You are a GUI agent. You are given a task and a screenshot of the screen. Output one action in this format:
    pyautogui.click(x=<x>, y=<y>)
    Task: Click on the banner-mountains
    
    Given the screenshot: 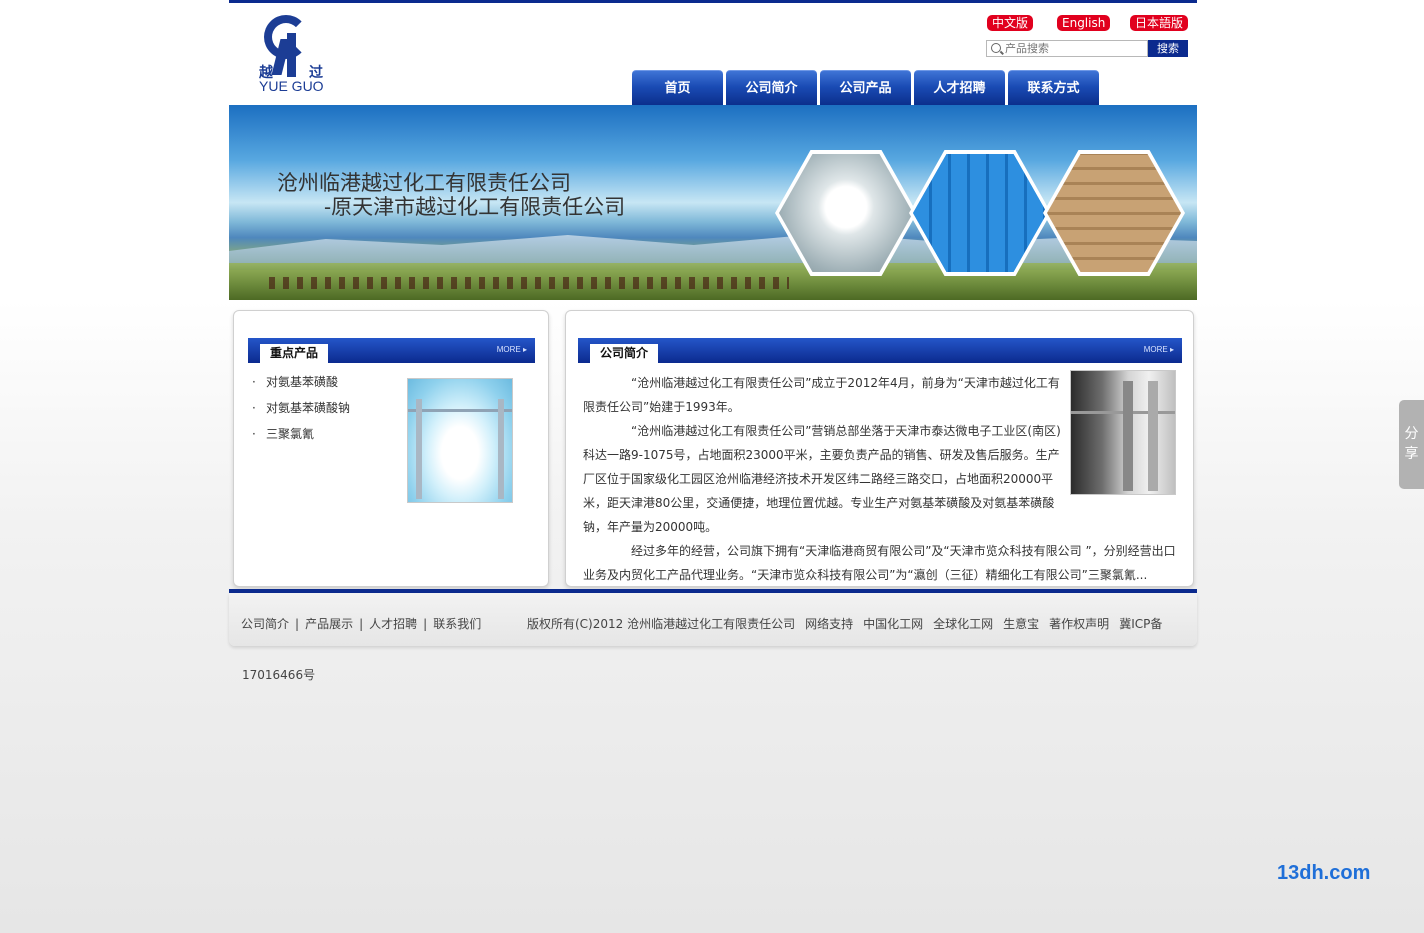 What is the action you would take?
    pyautogui.click(x=713, y=248)
    